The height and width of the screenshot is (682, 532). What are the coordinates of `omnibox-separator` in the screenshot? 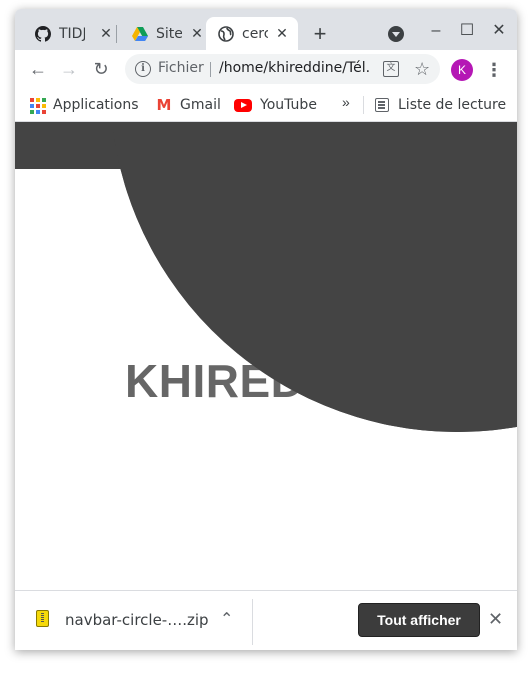 It's located at (210, 69).